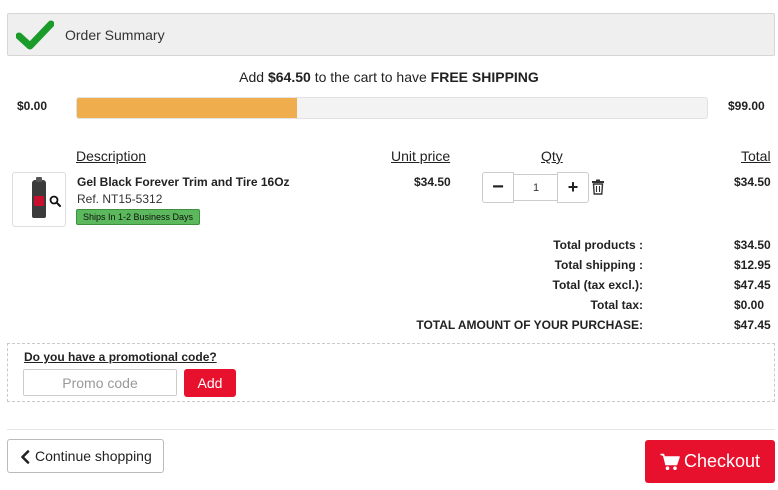 The width and height of the screenshot is (778, 490). What do you see at coordinates (749, 305) in the screenshot?
I see `total-tax-value: $0.00` at bounding box center [749, 305].